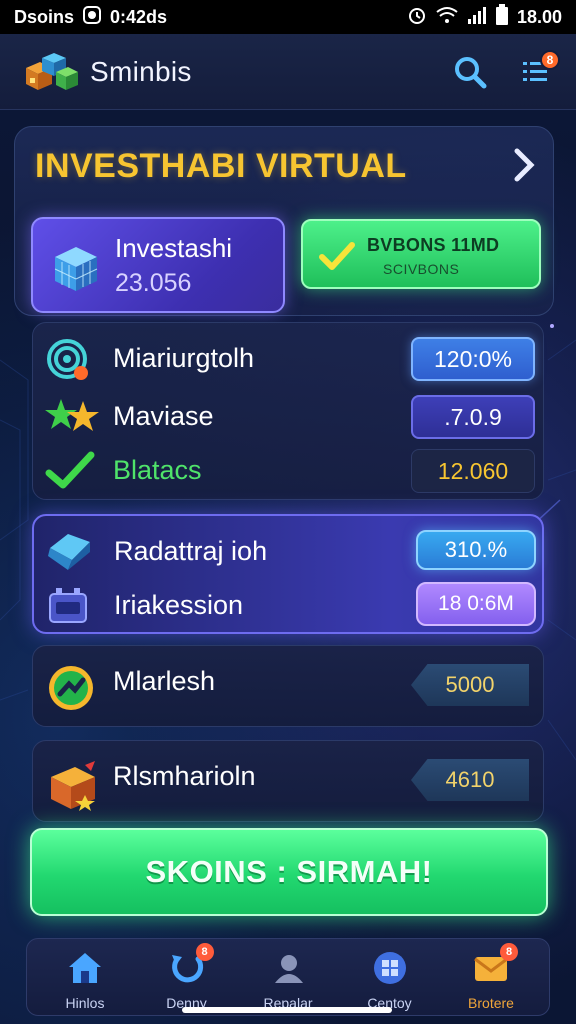 This screenshot has width=576, height=1024. What do you see at coordinates (473, 359) in the screenshot?
I see `stat-value: 120:0%` at bounding box center [473, 359].